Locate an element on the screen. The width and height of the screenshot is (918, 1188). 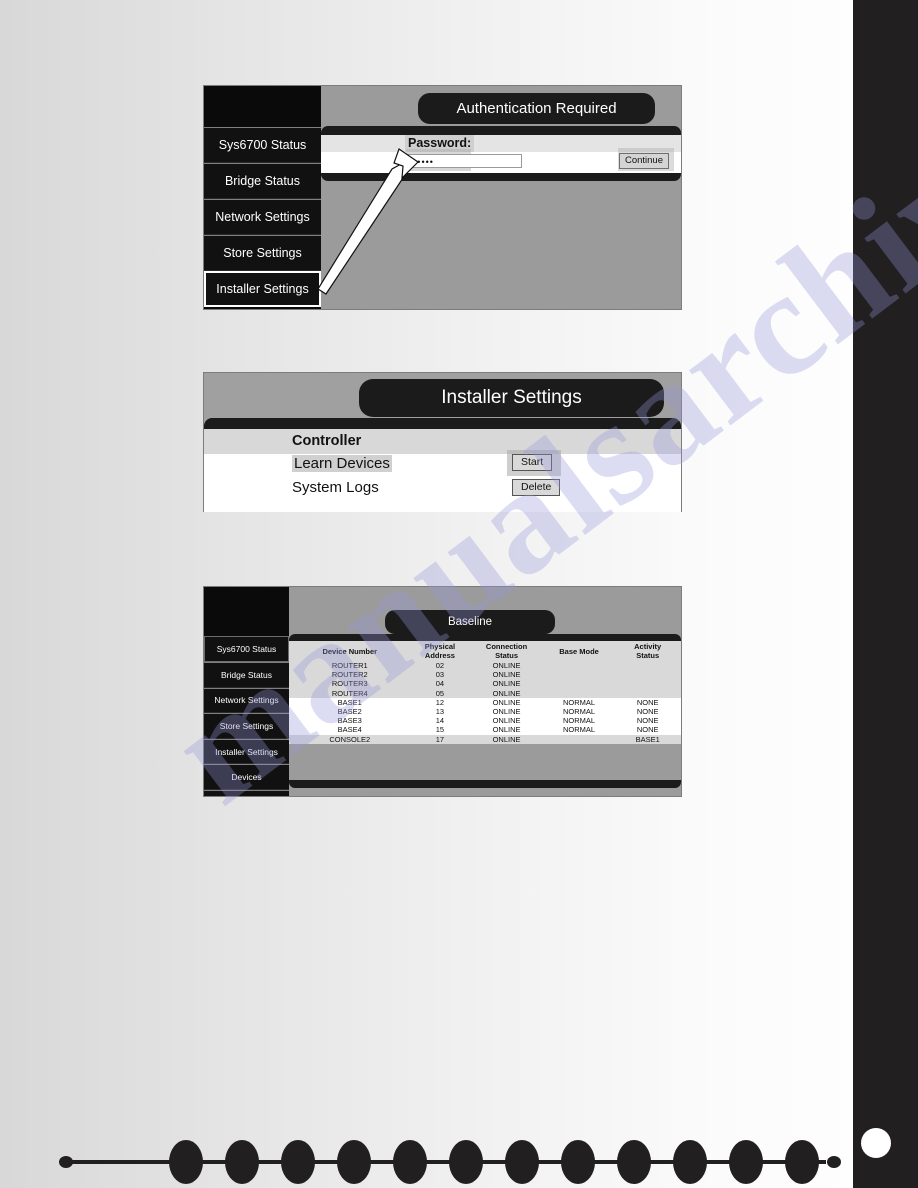
list-item-learn-devices: Learn Devices is located at coordinates (342, 463).